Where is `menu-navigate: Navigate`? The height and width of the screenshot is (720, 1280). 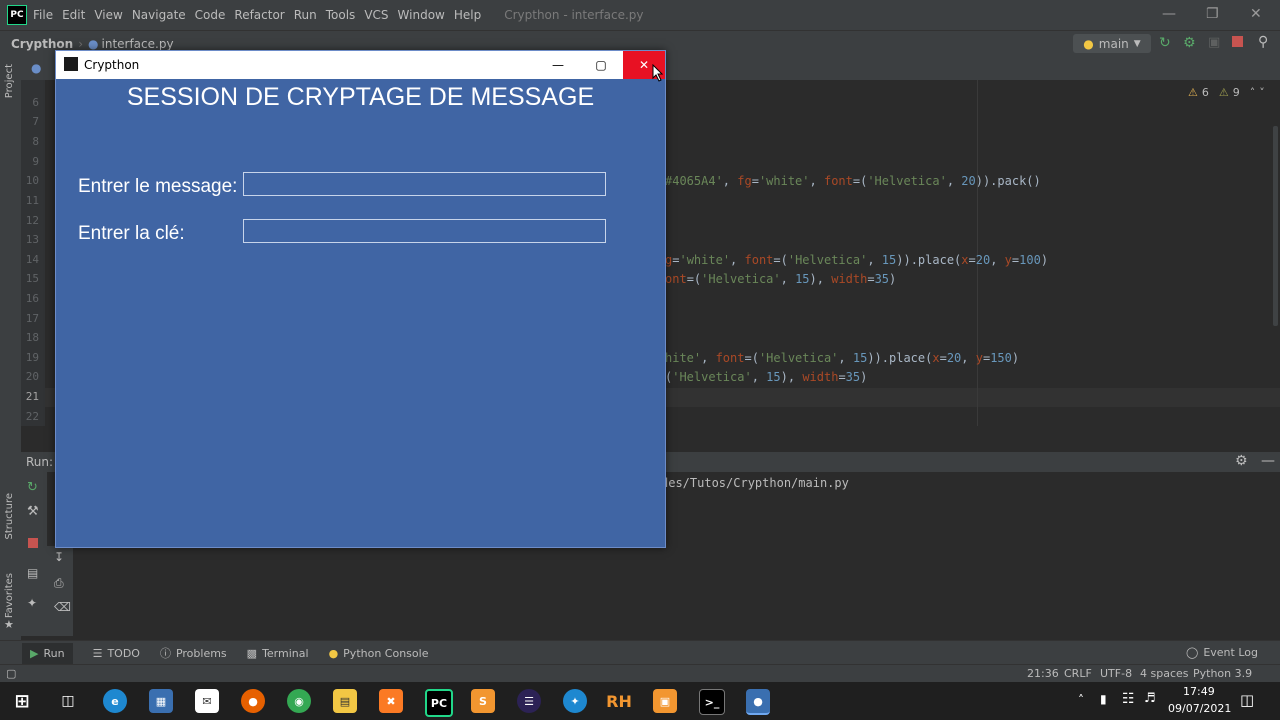 menu-navigate: Navigate is located at coordinates (159, 15).